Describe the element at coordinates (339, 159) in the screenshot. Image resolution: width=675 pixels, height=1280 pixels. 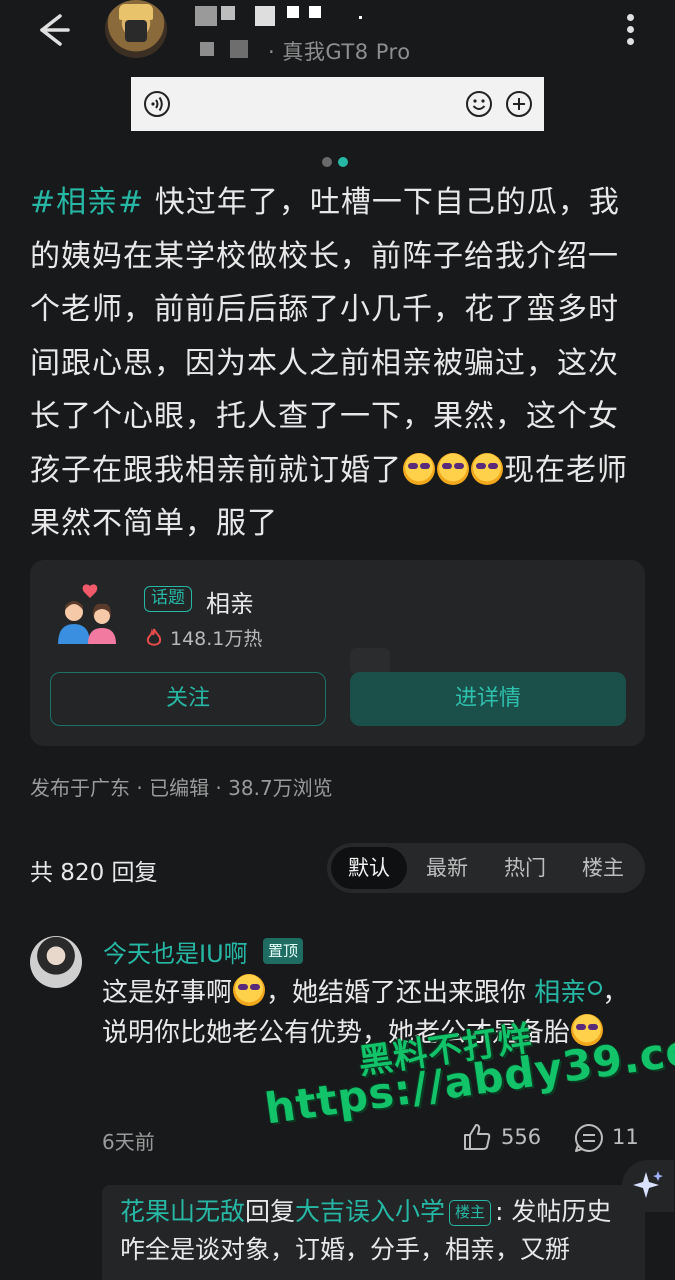
I see `carousel-indicator` at that location.